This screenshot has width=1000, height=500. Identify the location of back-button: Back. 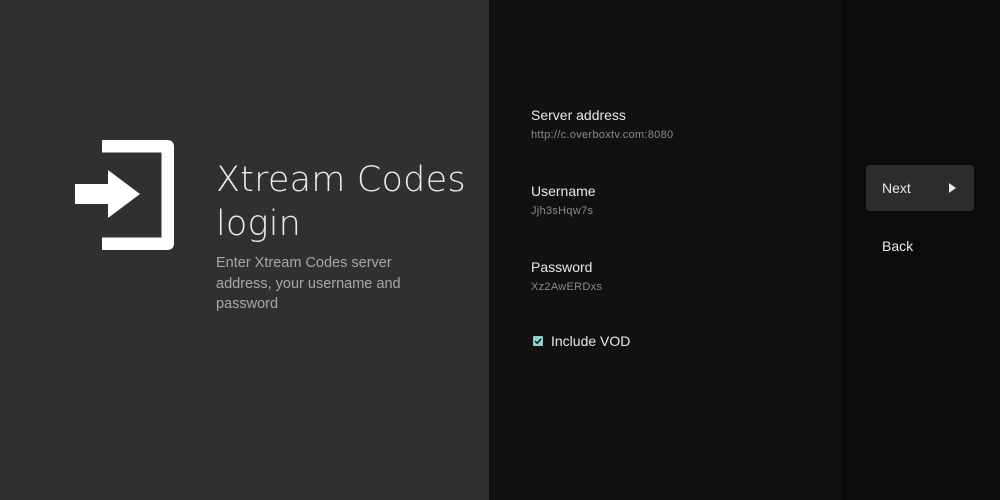
(920, 246).